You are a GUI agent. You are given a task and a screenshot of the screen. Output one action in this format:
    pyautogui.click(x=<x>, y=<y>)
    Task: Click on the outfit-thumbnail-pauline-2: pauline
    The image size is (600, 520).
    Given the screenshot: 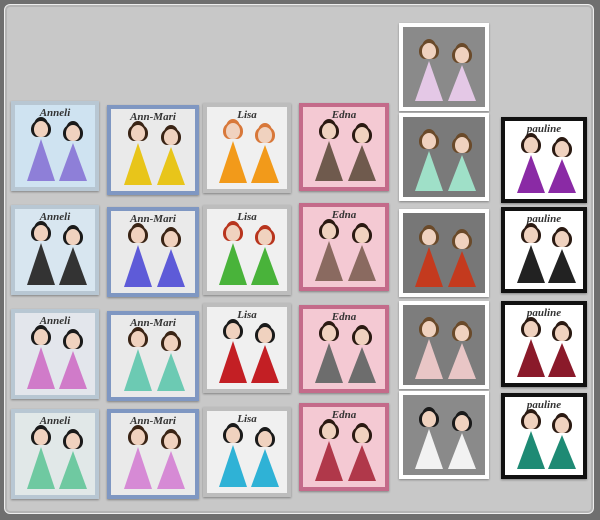 What is the action you would take?
    pyautogui.click(x=544, y=250)
    